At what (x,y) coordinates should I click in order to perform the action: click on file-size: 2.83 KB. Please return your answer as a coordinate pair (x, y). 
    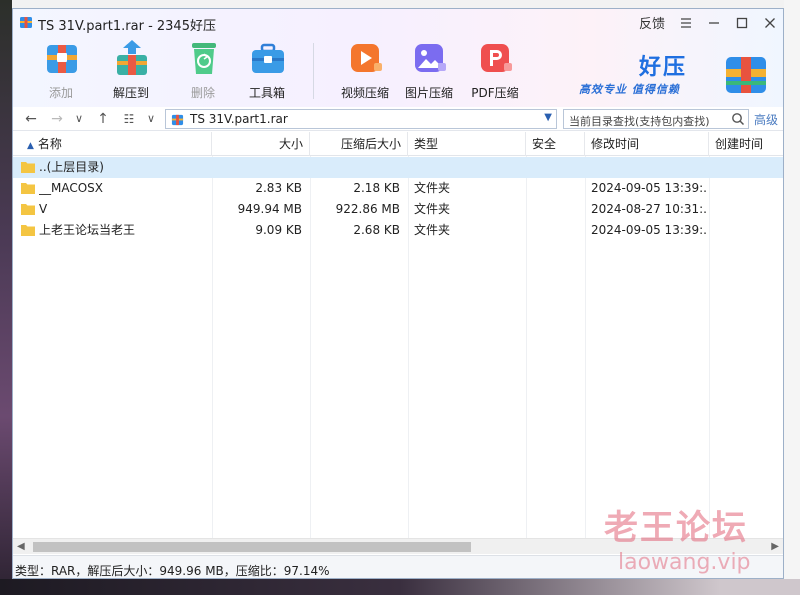
    Looking at the image, I should click on (278, 188).